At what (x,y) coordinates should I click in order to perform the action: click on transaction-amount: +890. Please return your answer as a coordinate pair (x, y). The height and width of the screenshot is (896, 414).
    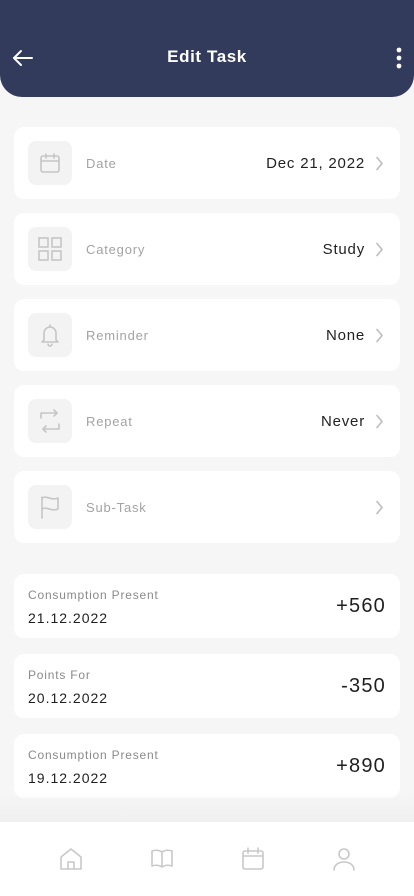
    Looking at the image, I should click on (361, 766).